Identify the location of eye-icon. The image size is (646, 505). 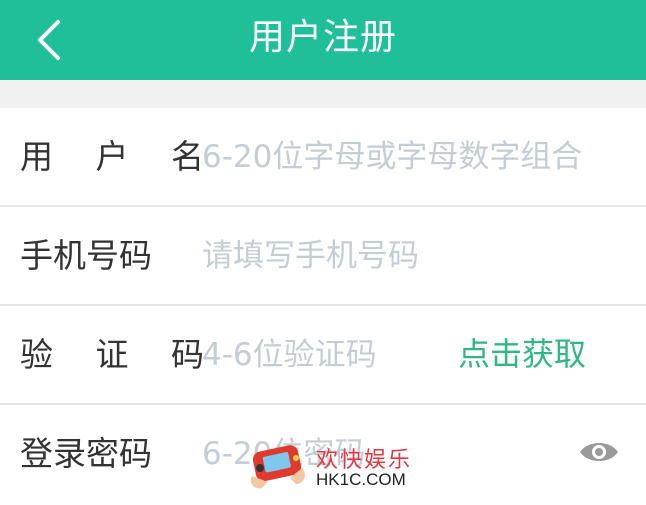
(599, 452).